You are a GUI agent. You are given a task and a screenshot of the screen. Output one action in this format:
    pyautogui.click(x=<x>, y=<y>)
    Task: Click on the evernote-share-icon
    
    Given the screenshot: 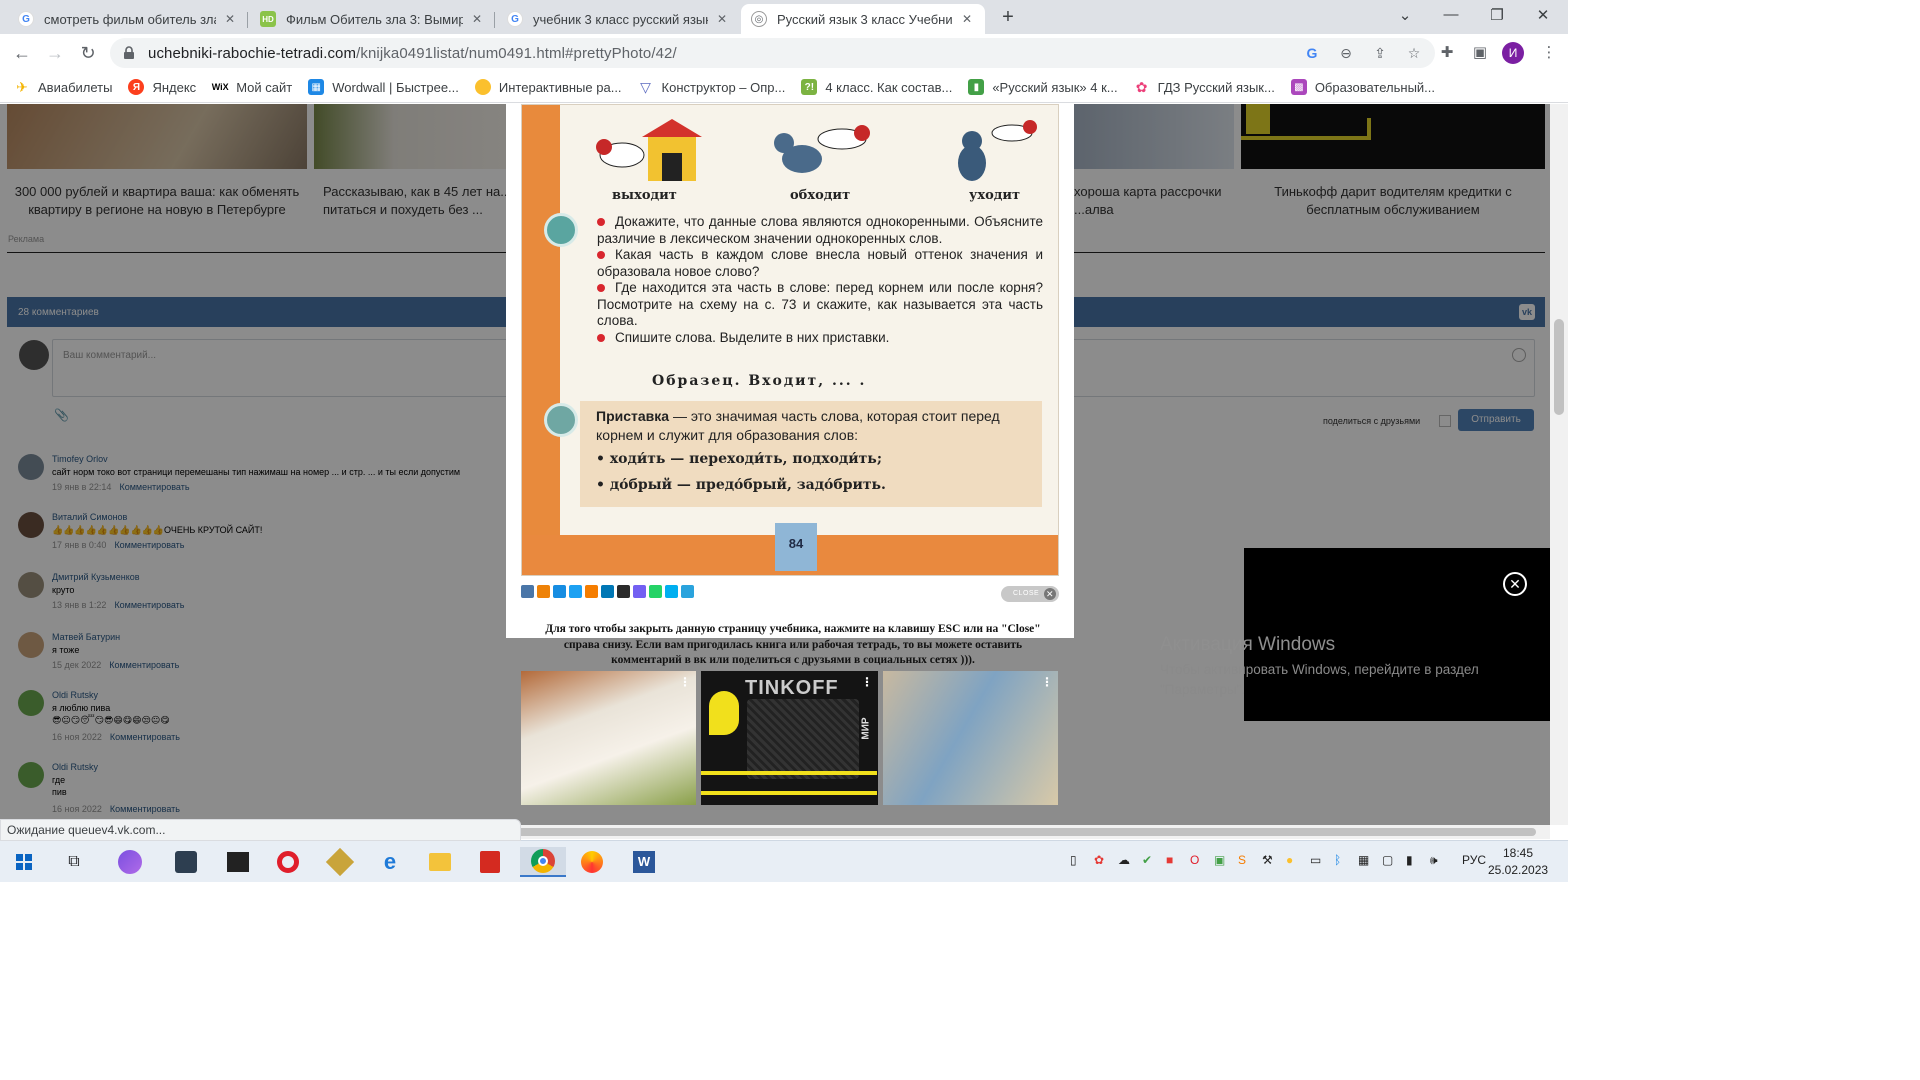 What is the action you would take?
    pyautogui.click(x=623, y=591)
    